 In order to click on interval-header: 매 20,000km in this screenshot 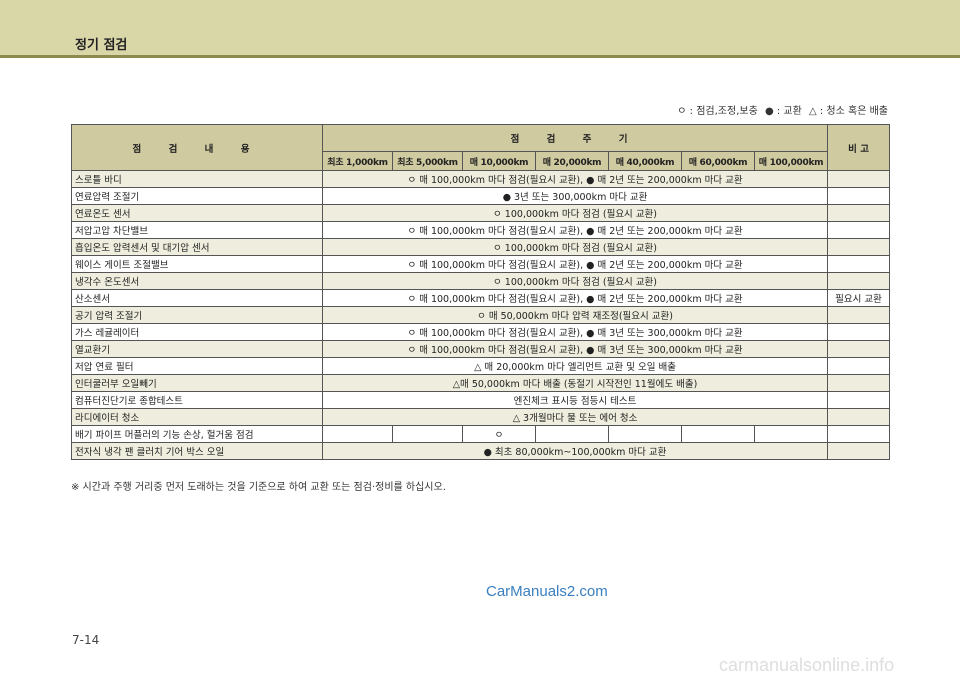, I will do `click(572, 161)`.